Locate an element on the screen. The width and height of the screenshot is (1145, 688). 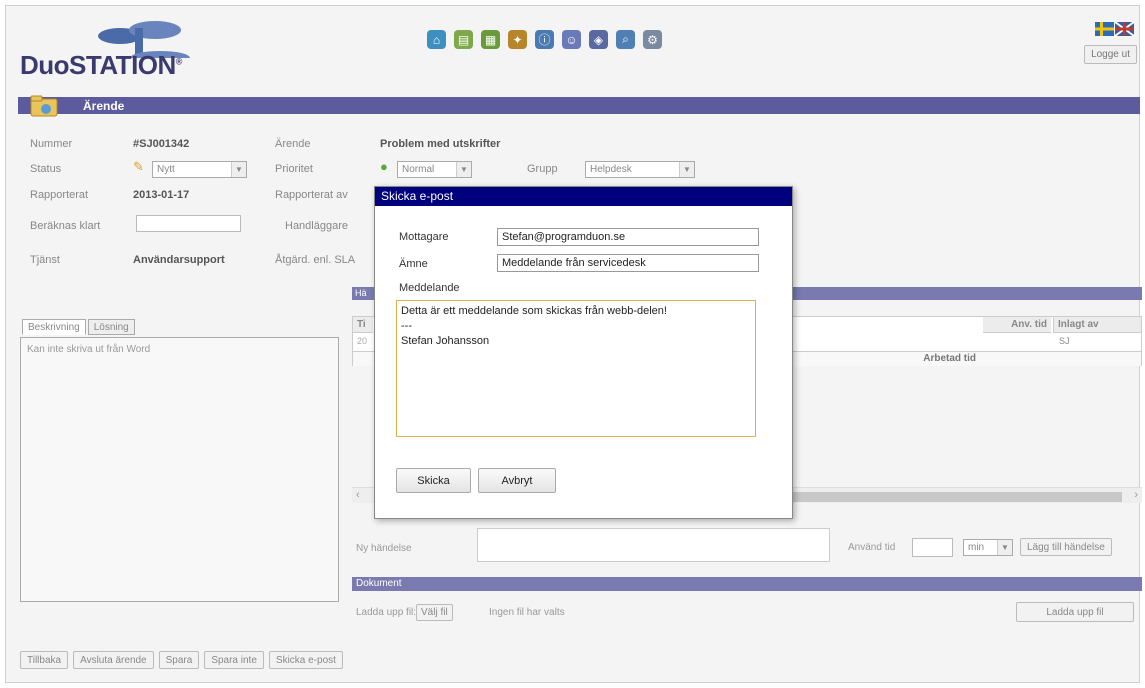
cancel-button: Avbryt is located at coordinates (517, 480).